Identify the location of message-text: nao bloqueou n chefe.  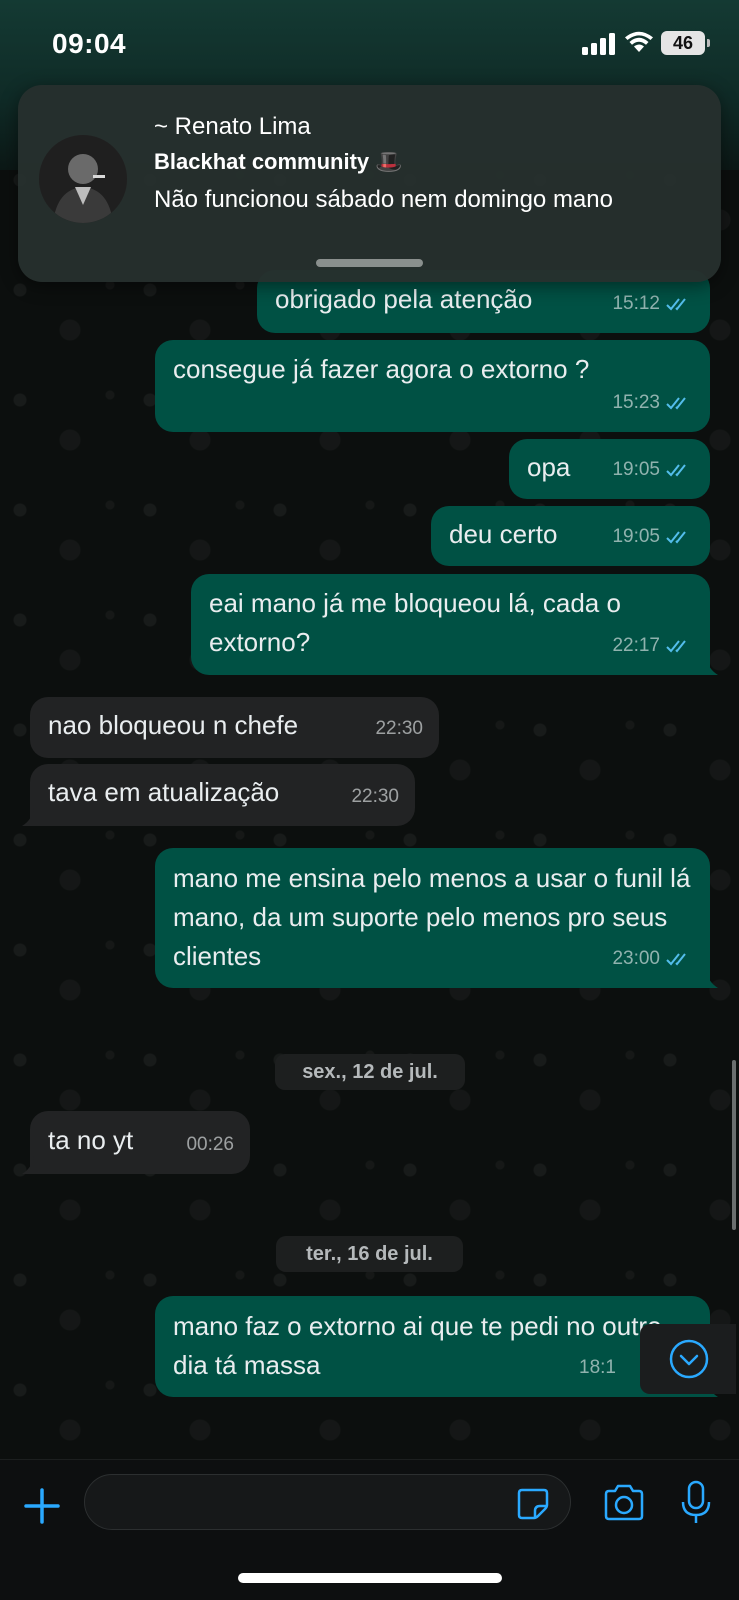
(173, 725).